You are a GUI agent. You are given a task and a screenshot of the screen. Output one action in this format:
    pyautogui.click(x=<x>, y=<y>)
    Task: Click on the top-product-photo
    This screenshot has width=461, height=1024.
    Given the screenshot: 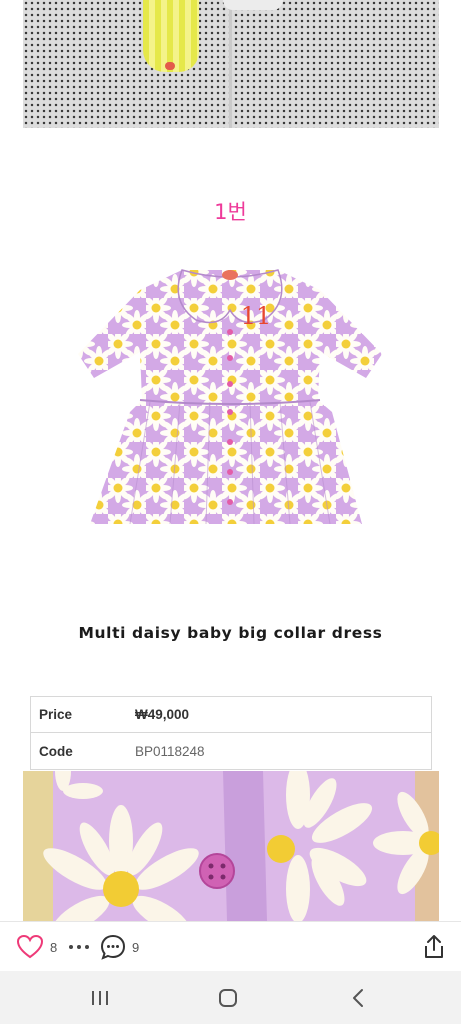 What is the action you would take?
    pyautogui.click(x=231, y=64)
    